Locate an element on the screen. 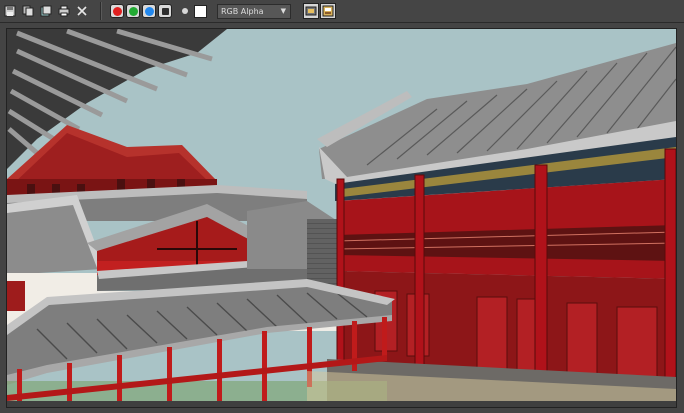 The height and width of the screenshot is (413, 684). mono-channel-icon is located at coordinates (165, 11).